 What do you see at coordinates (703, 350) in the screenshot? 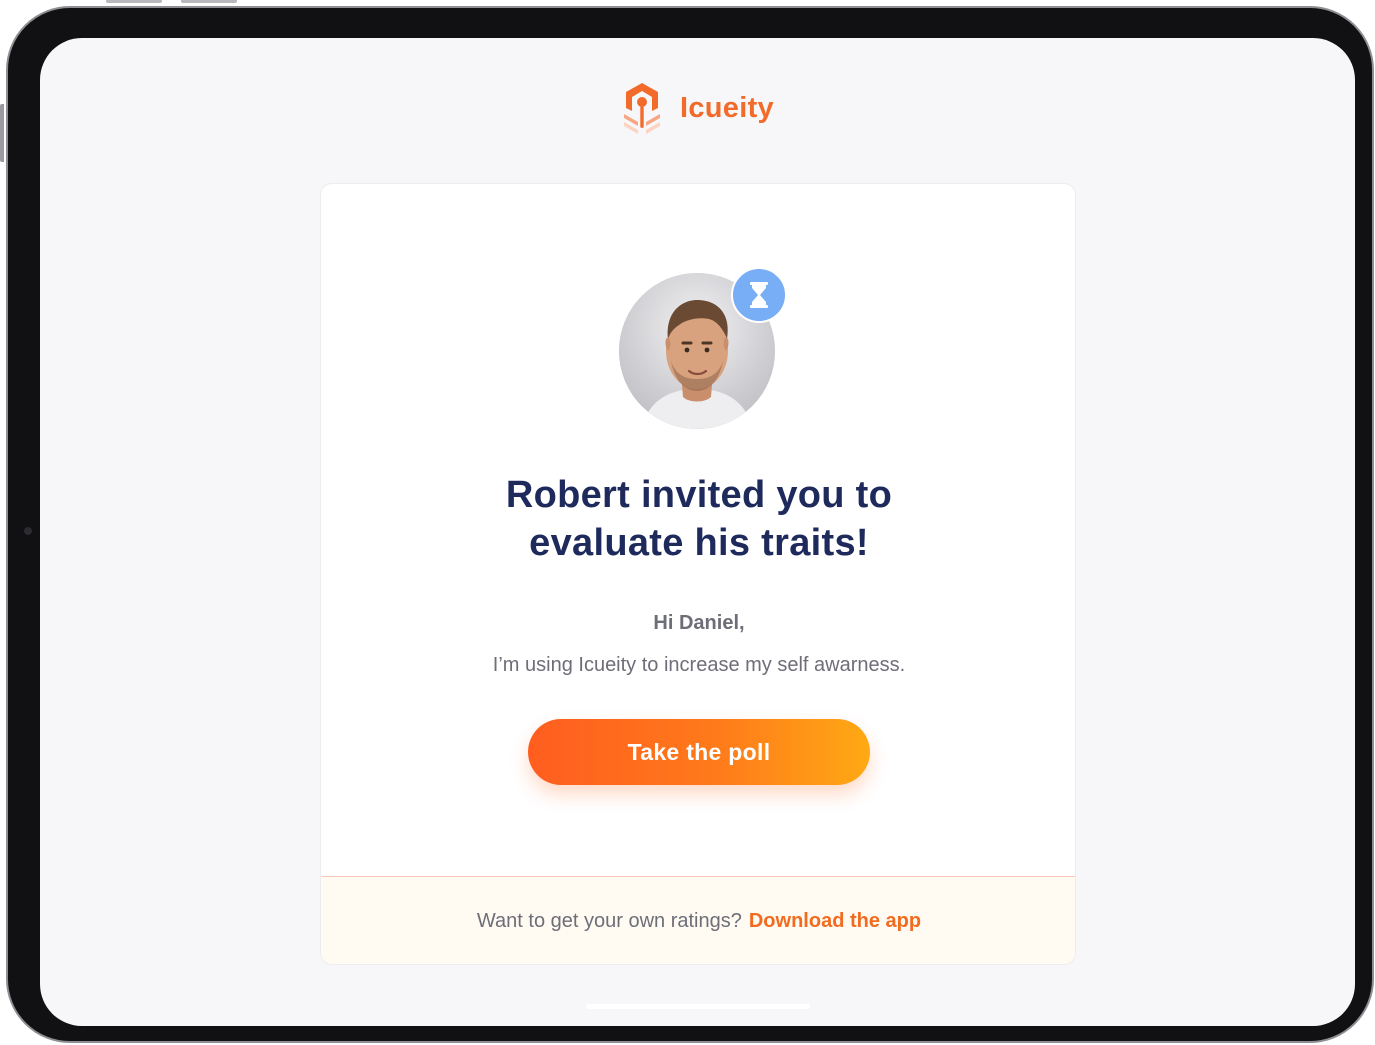
I see `avatar-wrap` at bounding box center [703, 350].